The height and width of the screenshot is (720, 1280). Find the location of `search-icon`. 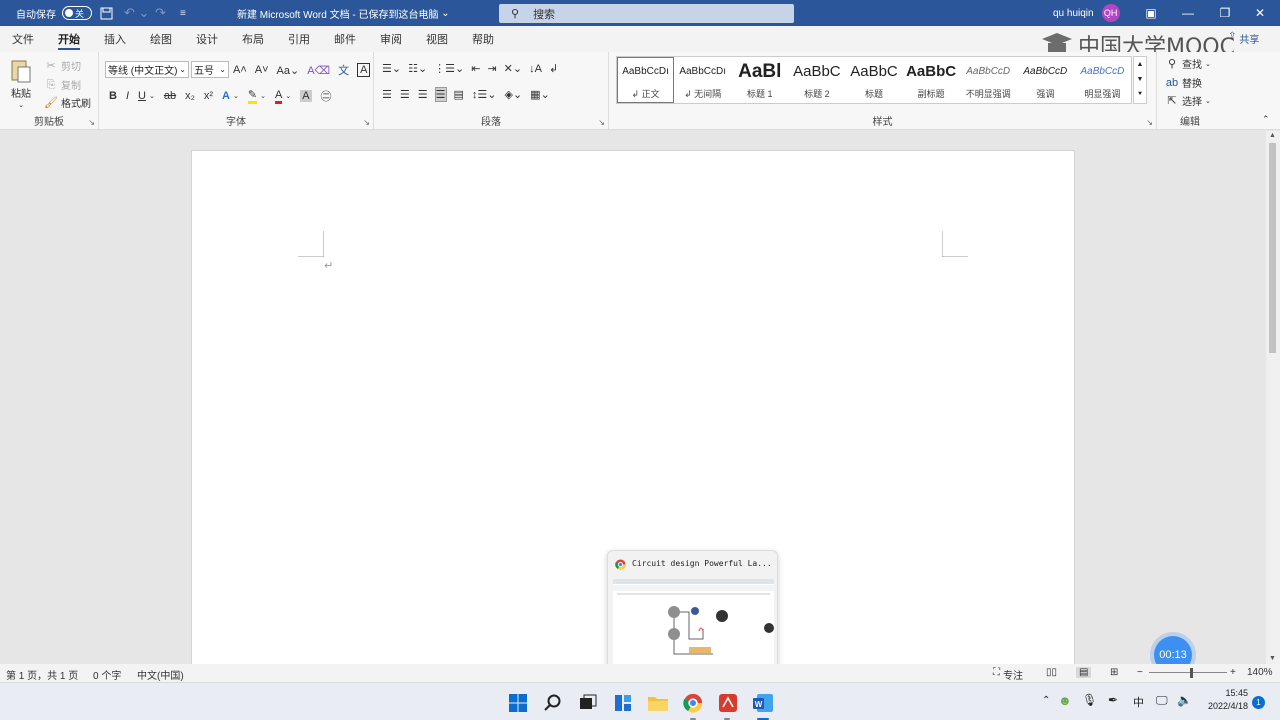

search-icon is located at coordinates (553, 703).